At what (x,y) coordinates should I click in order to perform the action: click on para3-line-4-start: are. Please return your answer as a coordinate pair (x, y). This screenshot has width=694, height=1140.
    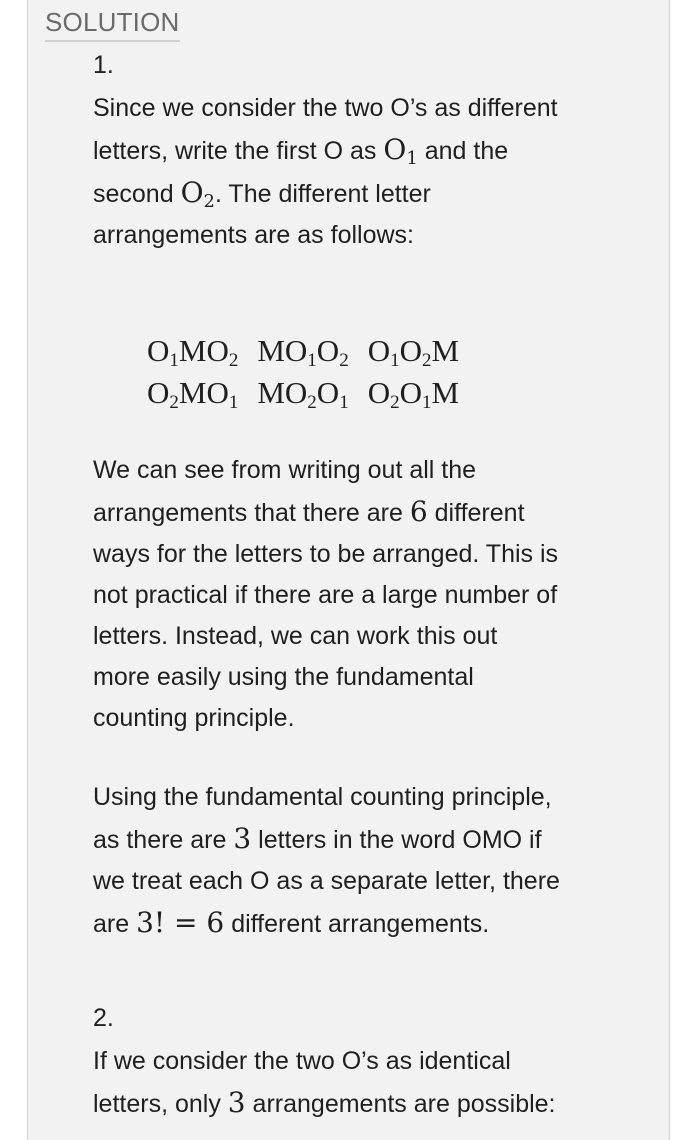
    Looking at the image, I should click on (115, 924).